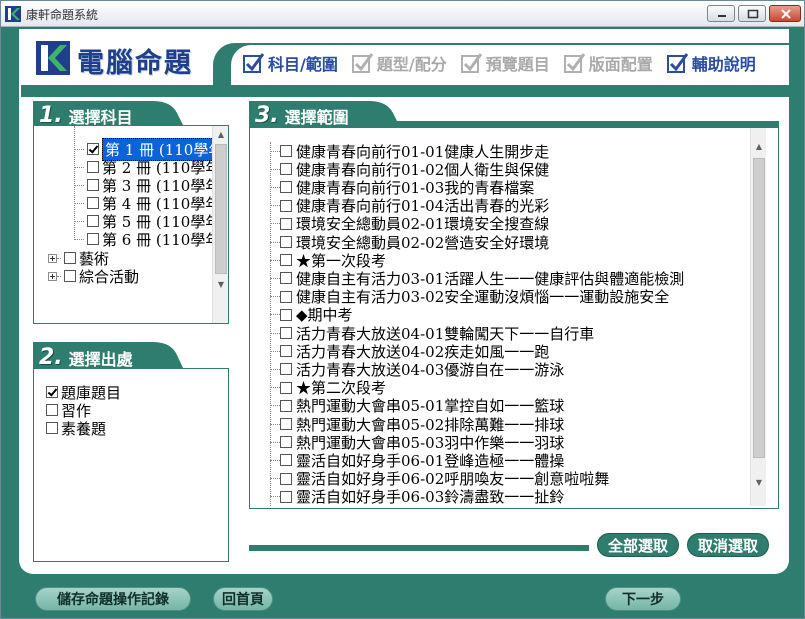  What do you see at coordinates (402, 187) in the screenshot?
I see `range-item: 健康青春向前行01-03我的青春檔案` at bounding box center [402, 187].